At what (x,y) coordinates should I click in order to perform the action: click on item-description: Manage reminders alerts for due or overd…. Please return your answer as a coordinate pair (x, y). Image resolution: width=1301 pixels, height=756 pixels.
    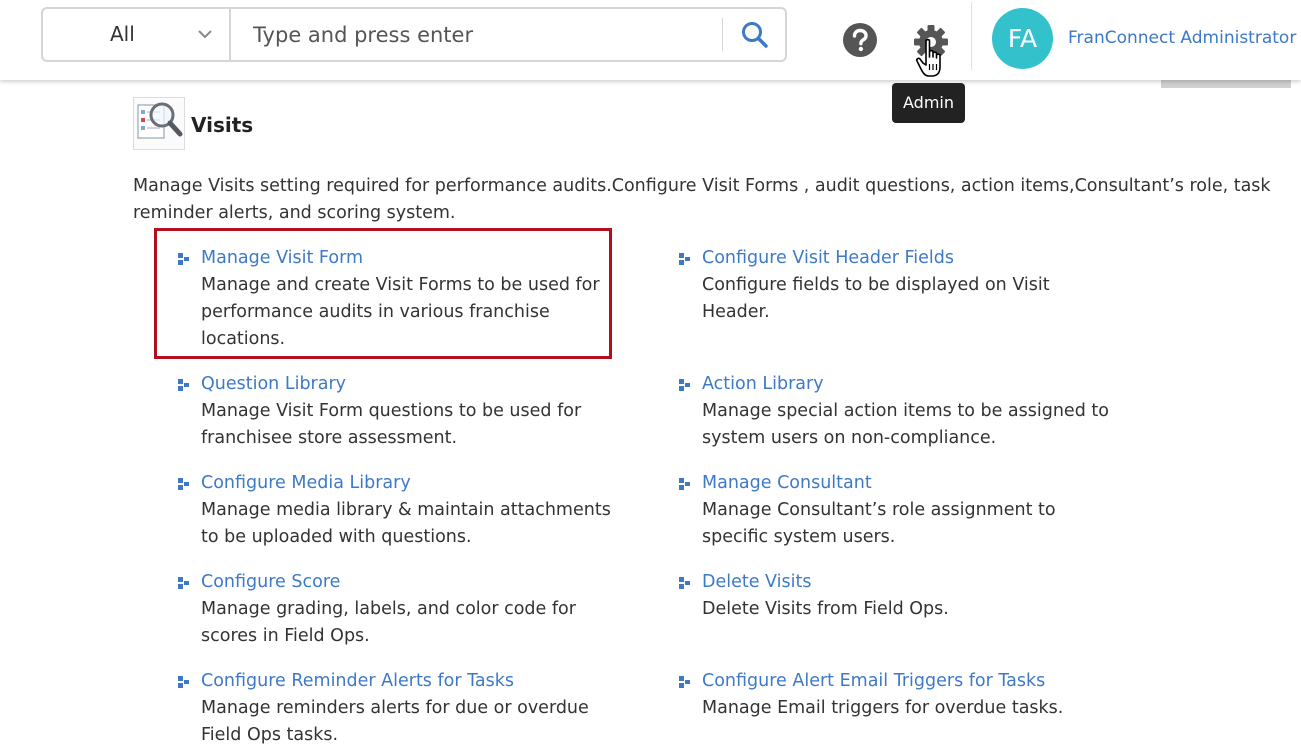
    Looking at the image, I should click on (395, 721).